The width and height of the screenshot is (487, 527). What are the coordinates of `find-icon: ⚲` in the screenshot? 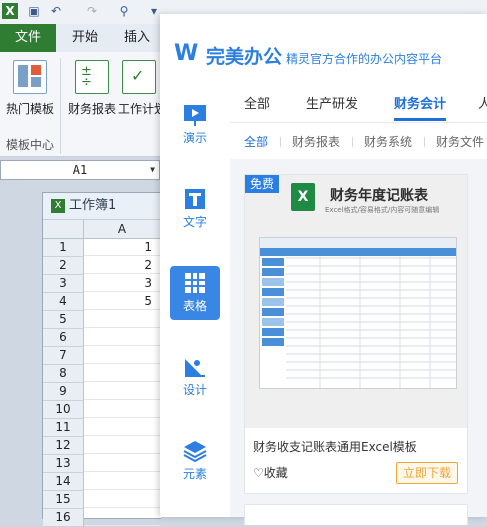 It's located at (124, 11).